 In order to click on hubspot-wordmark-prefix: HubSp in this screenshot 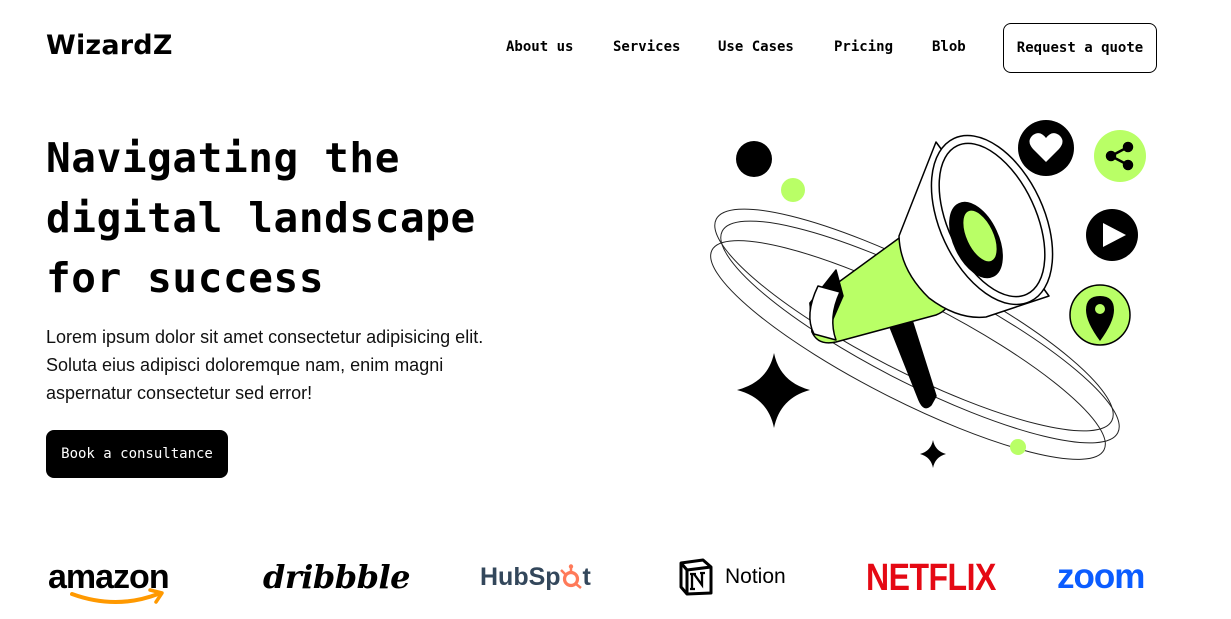, I will do `click(520, 576)`.